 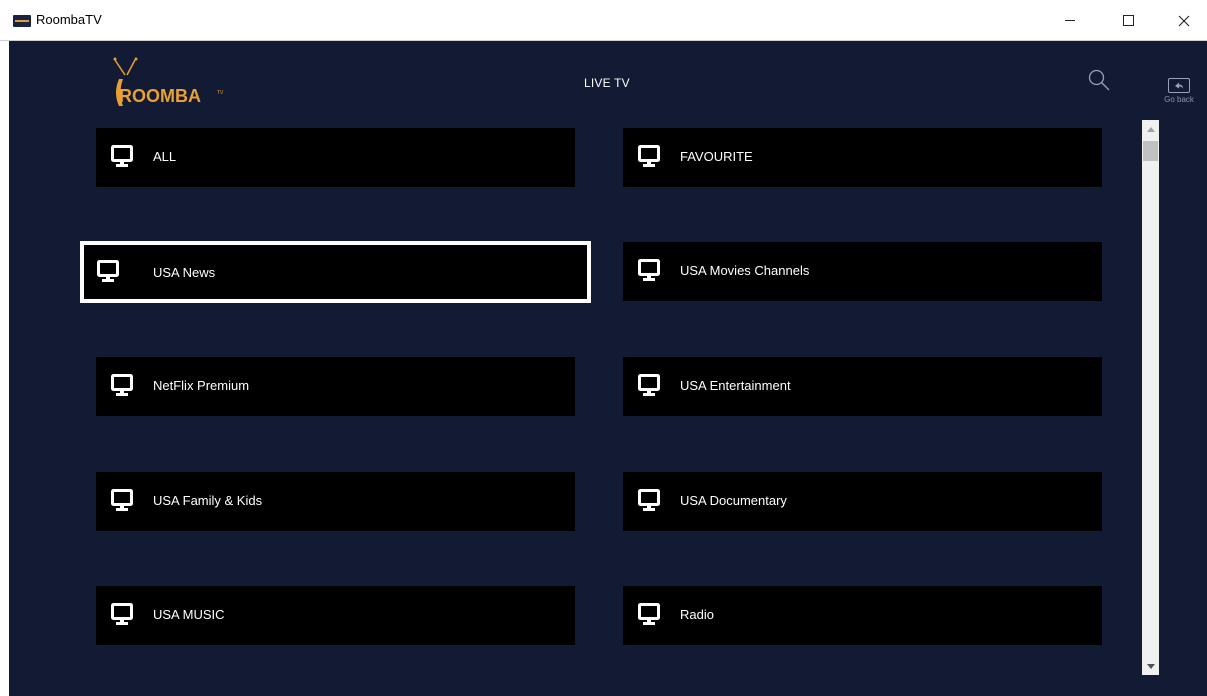 I want to click on search-button, so click(x=1099, y=80).